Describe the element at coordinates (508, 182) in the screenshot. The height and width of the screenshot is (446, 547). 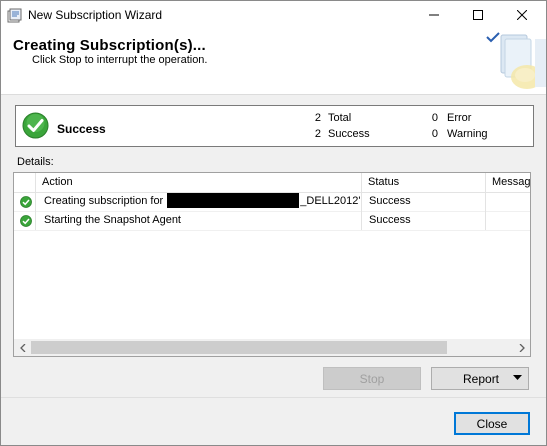
I see `column-header-message: Message` at that location.